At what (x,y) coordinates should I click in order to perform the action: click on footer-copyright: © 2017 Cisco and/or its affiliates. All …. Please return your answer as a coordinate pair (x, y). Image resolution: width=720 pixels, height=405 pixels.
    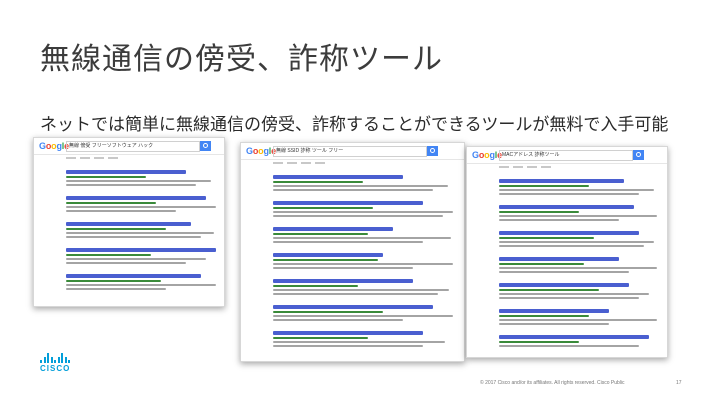
    Looking at the image, I should click on (552, 383).